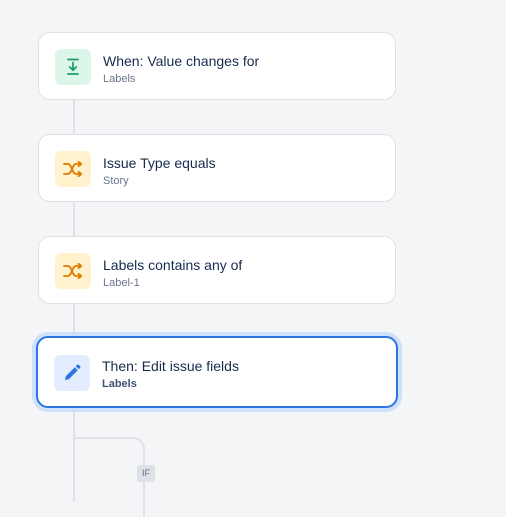 Image resolution: width=506 pixels, height=517 pixels. What do you see at coordinates (116, 181) in the screenshot?
I see `node-subtitle: Story` at bounding box center [116, 181].